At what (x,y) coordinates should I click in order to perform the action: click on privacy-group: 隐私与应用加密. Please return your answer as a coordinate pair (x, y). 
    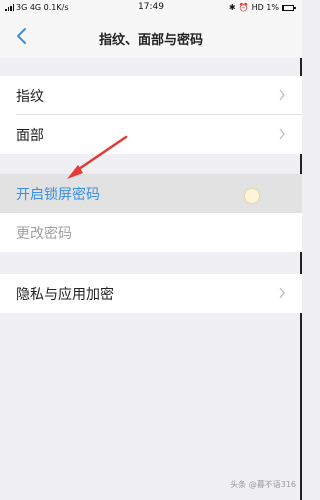
    Looking at the image, I should click on (151, 293).